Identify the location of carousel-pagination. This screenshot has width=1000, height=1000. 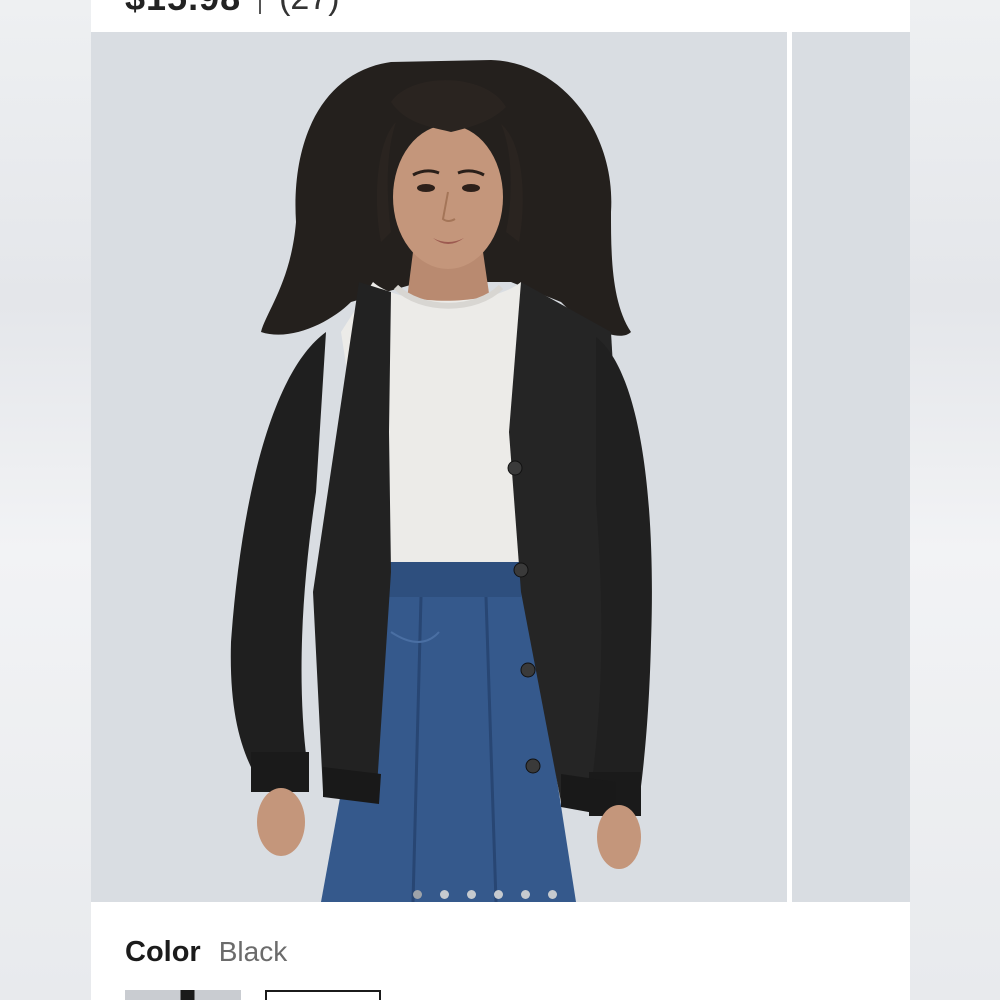
(485, 894).